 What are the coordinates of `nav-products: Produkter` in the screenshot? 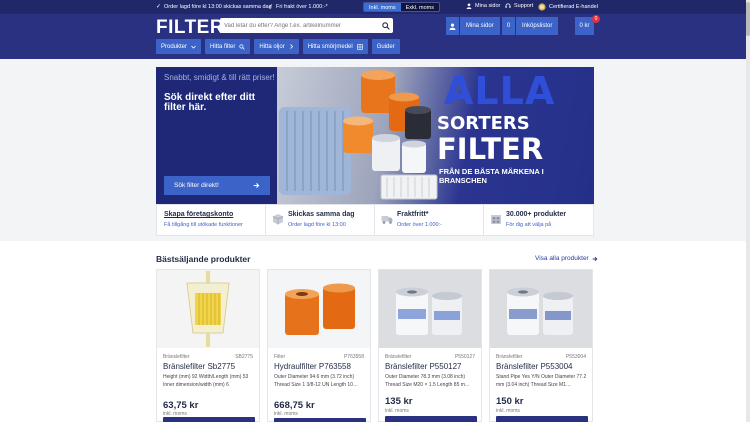 It's located at (179, 46).